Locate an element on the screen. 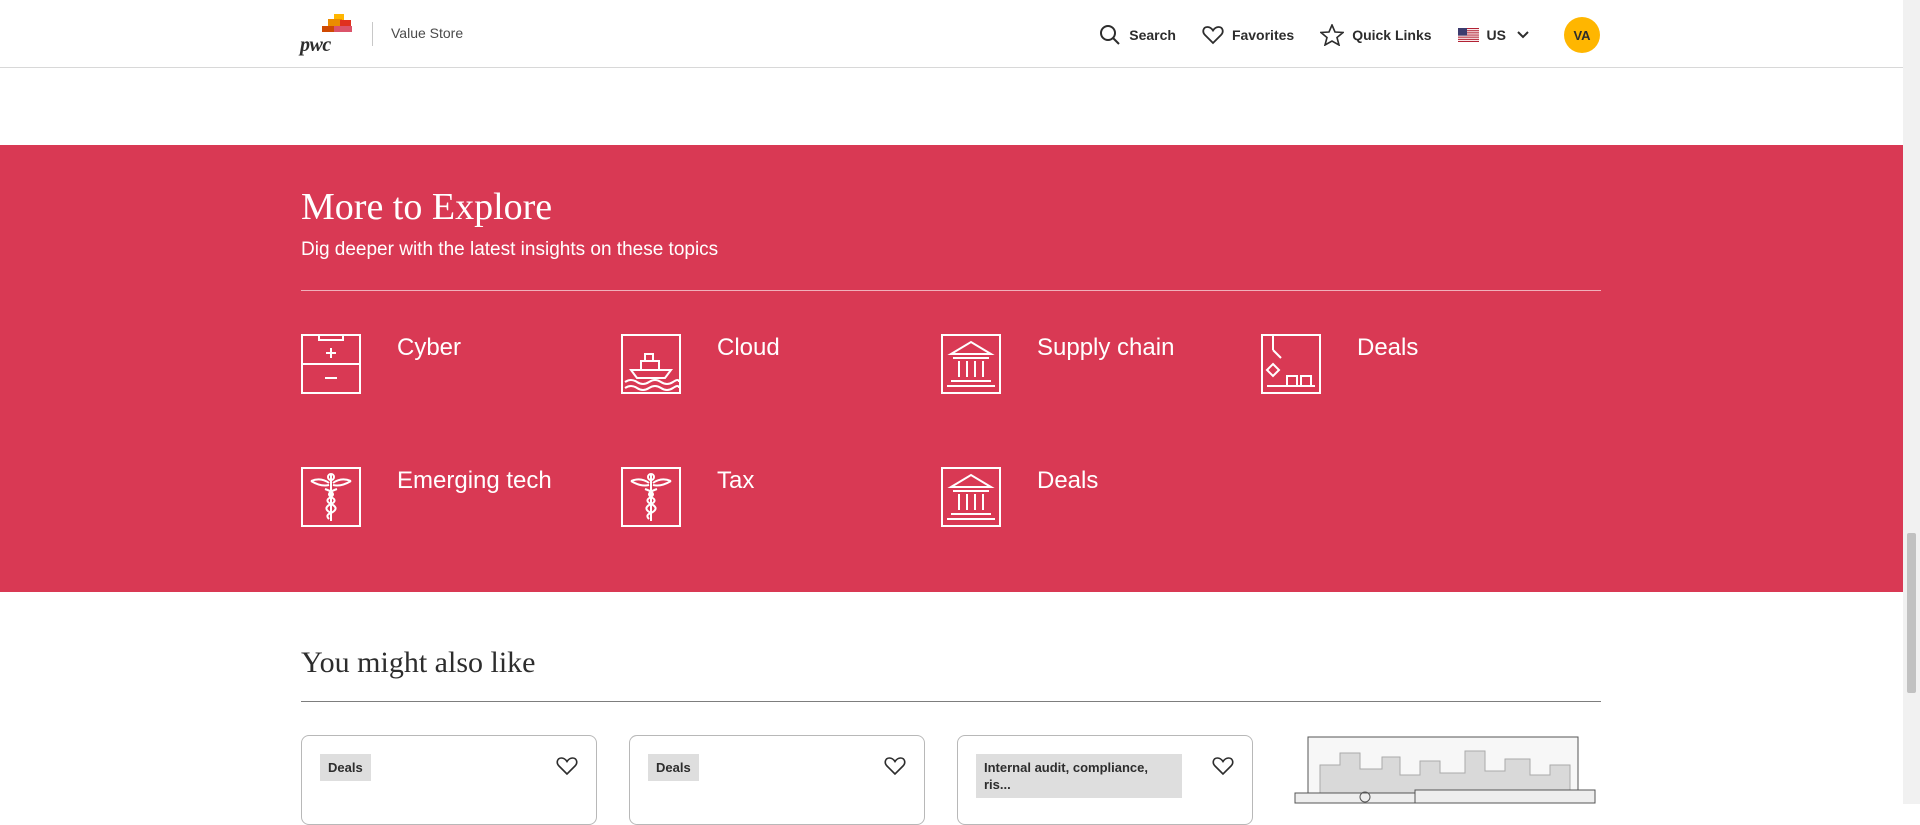 This screenshot has height=825, width=1920. topic-supply-chain: Supply chain is located at coordinates (1057, 364).